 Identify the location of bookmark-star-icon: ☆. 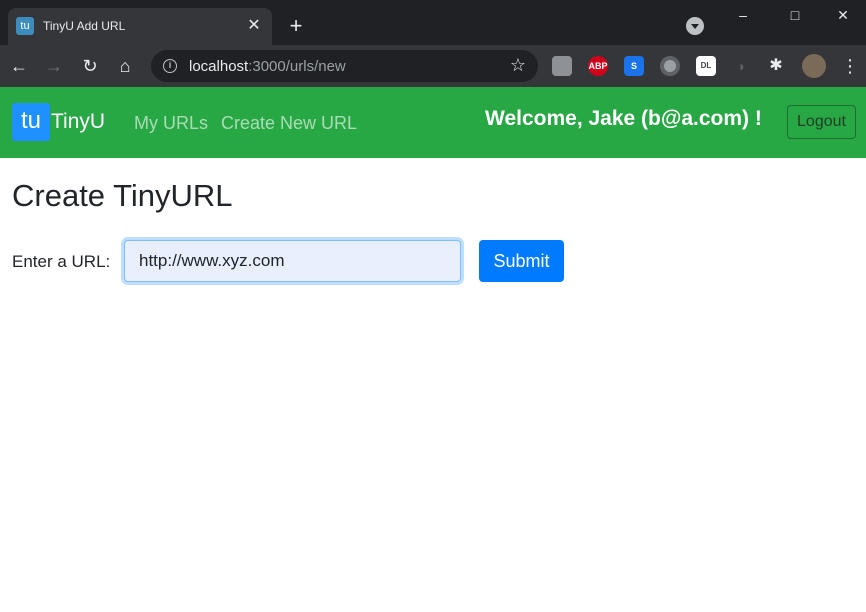
(518, 65).